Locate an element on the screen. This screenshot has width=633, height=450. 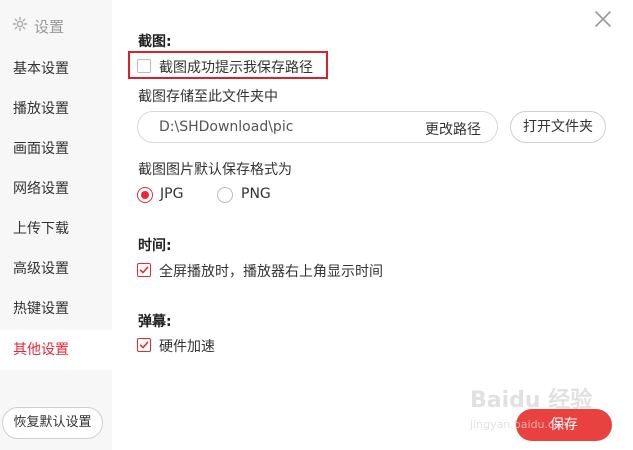
format-png-radio is located at coordinates (225, 195).